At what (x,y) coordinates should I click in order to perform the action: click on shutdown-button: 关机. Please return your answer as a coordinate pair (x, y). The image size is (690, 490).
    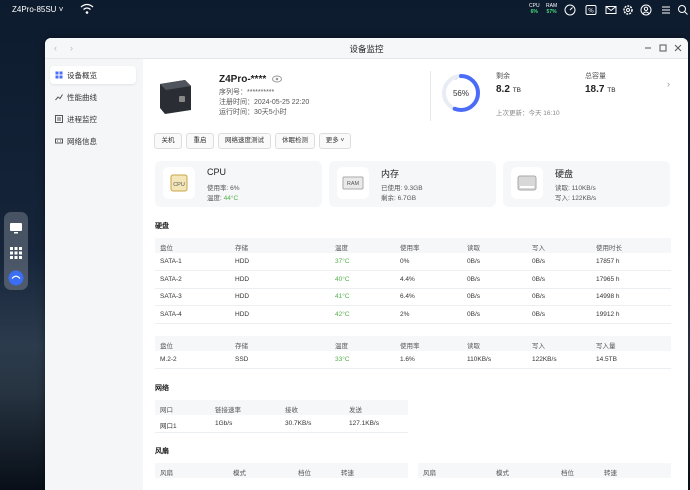
    Looking at the image, I should click on (168, 141).